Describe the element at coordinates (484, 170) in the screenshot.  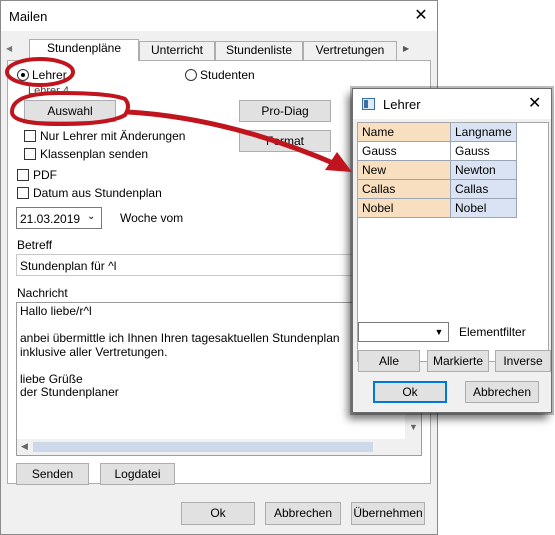
I see `grid-row-langname: Newton` at that location.